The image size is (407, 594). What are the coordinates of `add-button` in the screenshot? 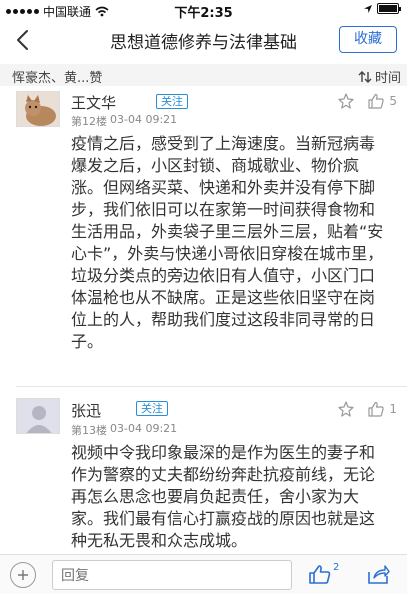 It's located at (23, 575).